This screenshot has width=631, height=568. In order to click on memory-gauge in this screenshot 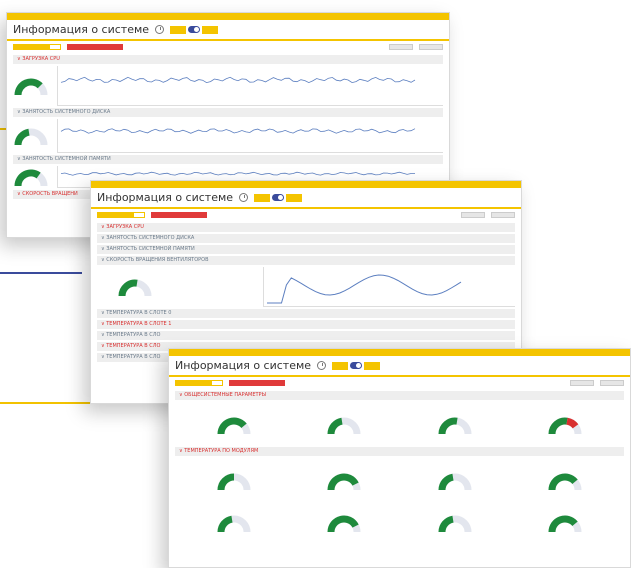, I will do `click(31, 177)`.